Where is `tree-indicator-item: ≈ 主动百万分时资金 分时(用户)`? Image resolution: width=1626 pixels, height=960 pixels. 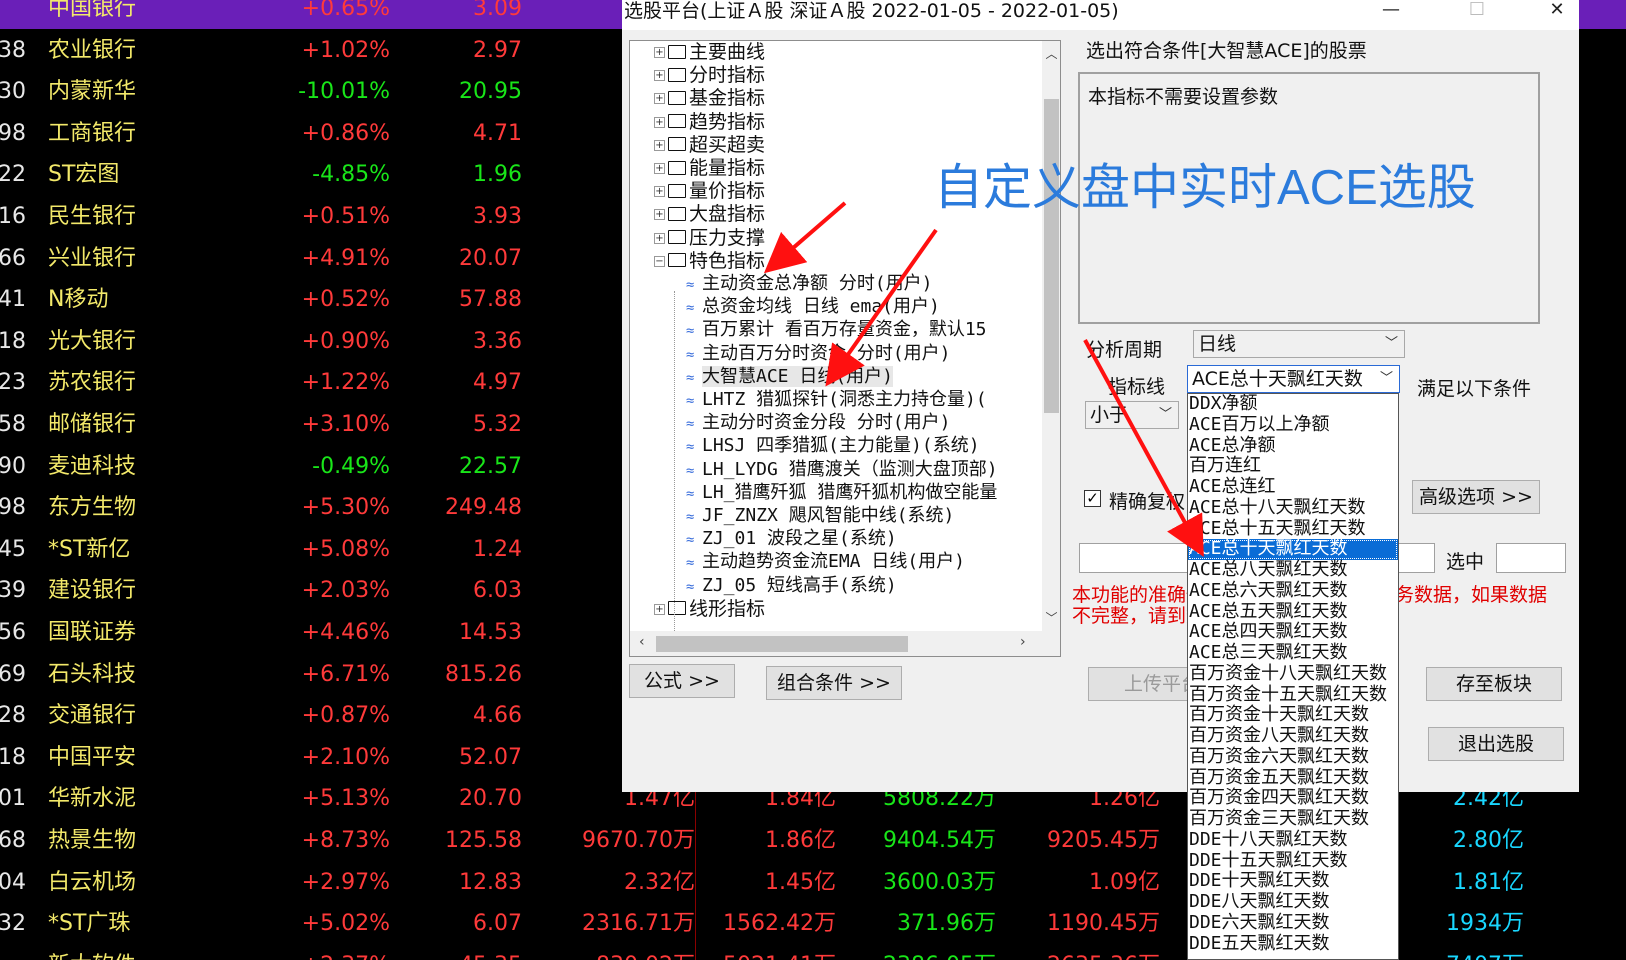
tree-indicator-item: ≈ 主动百万分时资金 分时(用户) is located at coordinates (818, 354).